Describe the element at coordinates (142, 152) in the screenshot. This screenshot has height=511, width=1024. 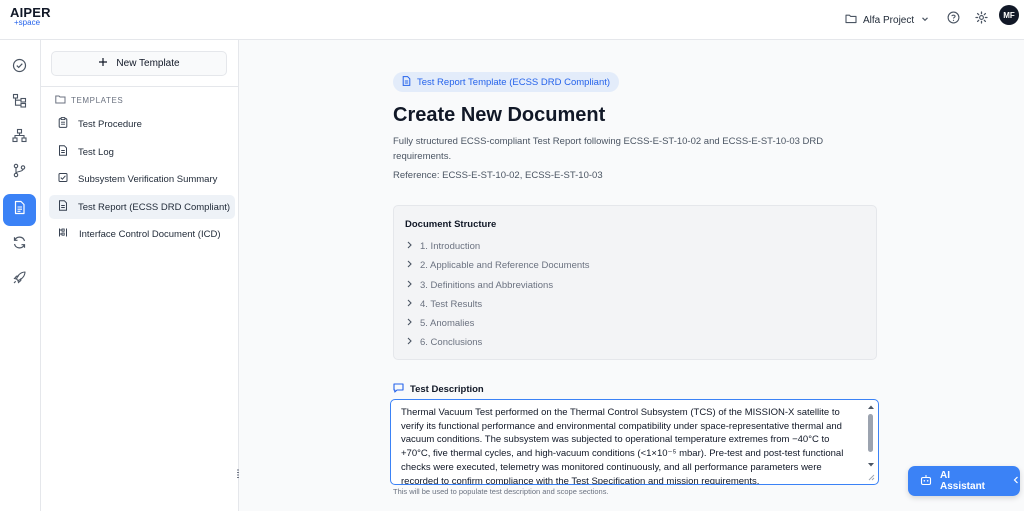
I see `template-item-test-log: Test Log` at that location.